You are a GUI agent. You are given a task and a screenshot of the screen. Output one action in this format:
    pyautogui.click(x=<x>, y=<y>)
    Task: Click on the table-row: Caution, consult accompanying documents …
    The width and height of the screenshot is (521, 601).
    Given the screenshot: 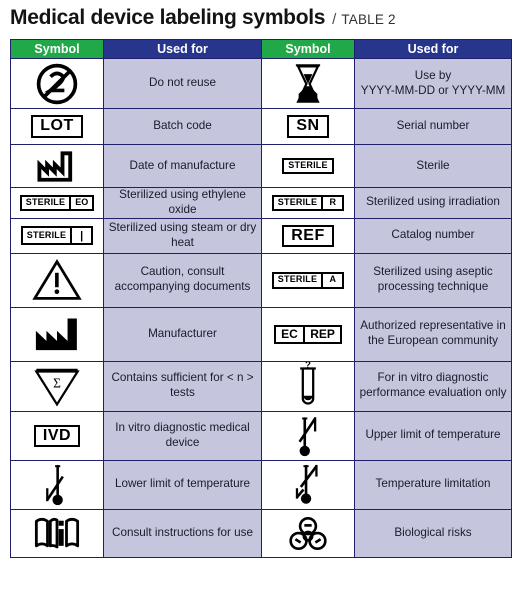 What is the action you would take?
    pyautogui.click(x=261, y=280)
    